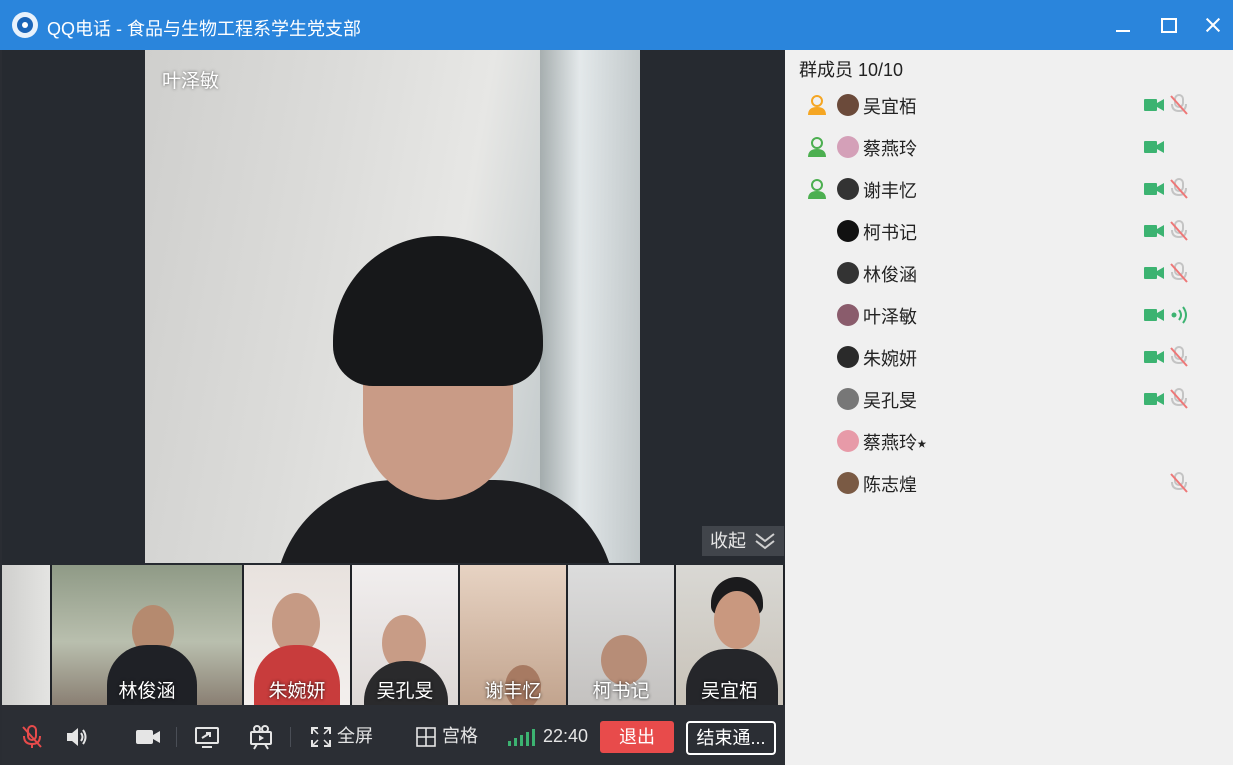 This screenshot has width=1233, height=765. I want to click on member-row: 陈志煌, so click(1009, 484).